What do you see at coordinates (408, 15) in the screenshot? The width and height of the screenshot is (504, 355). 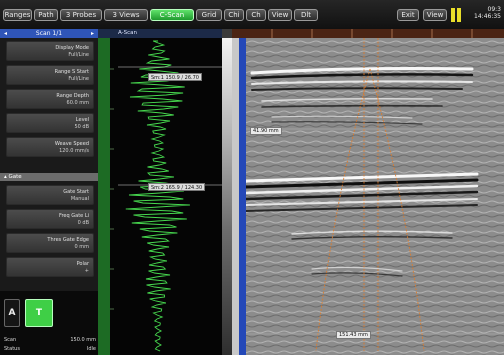 I see `exit-button: Exit` at bounding box center [408, 15].